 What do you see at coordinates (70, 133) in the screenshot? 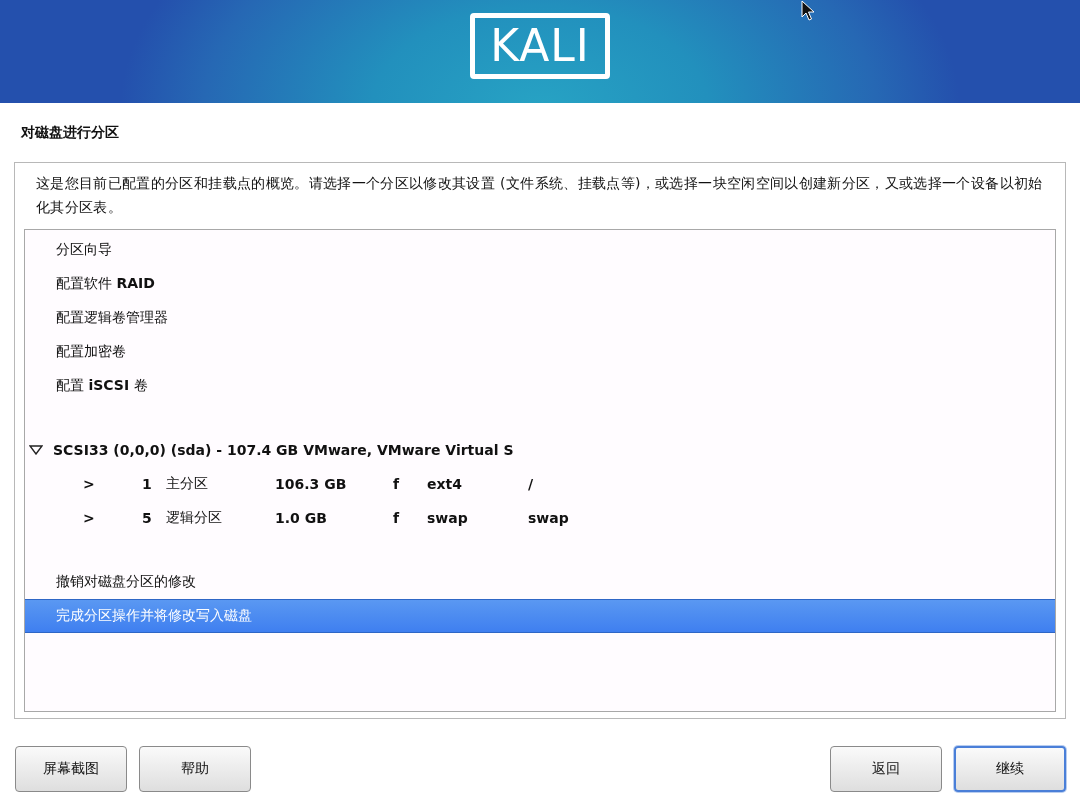
I see `page-title: 对磁盘进行分区` at bounding box center [70, 133].